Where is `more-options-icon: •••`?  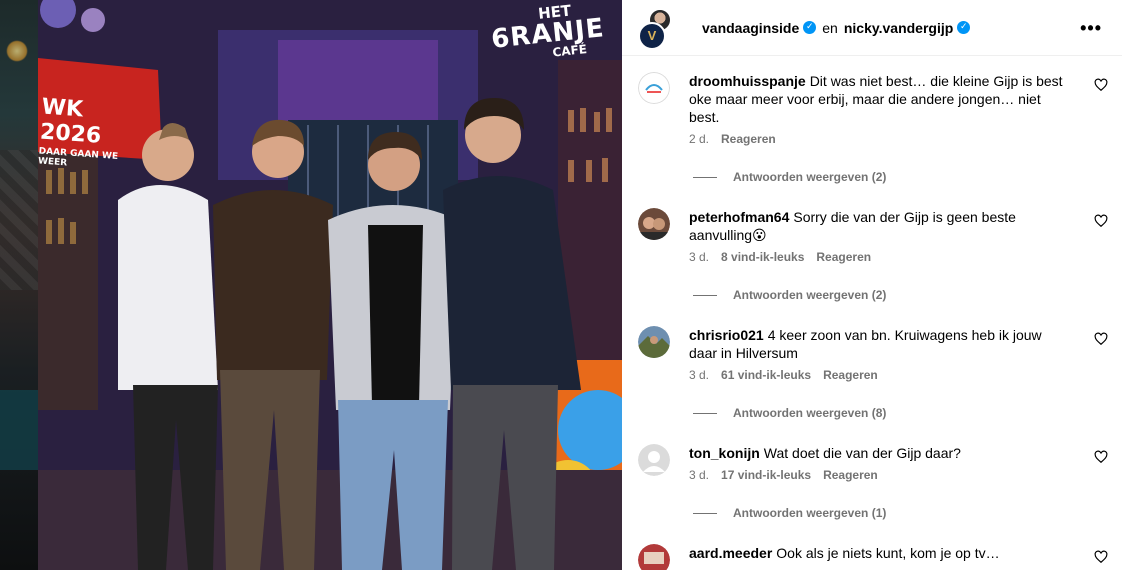
more-options-icon: ••• is located at coordinates (1091, 28).